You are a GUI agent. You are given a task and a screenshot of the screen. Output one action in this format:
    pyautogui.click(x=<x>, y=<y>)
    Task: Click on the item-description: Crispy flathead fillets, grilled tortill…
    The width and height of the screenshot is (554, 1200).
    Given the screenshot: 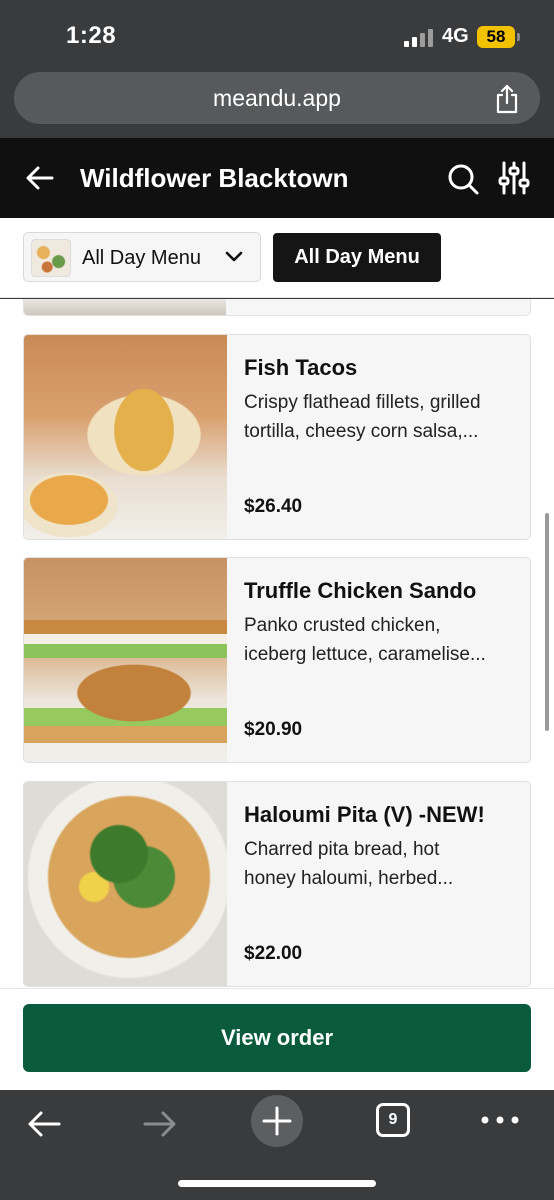 What is the action you would take?
    pyautogui.click(x=381, y=417)
    